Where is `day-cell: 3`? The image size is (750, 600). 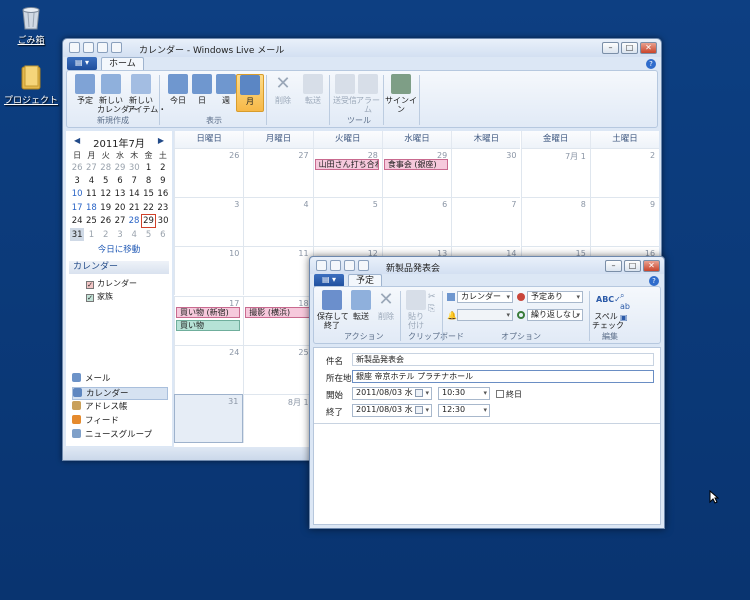 day-cell: 3 is located at coordinates (209, 222).